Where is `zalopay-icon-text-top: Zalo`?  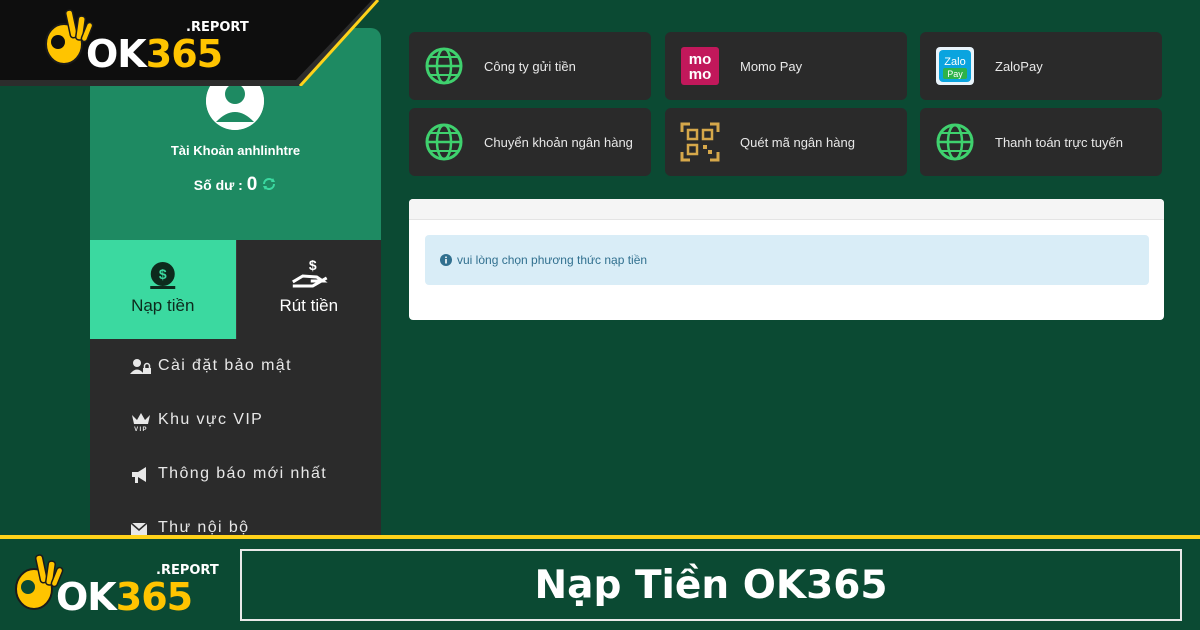
zalopay-icon-text-top: Zalo is located at coordinates (954, 62).